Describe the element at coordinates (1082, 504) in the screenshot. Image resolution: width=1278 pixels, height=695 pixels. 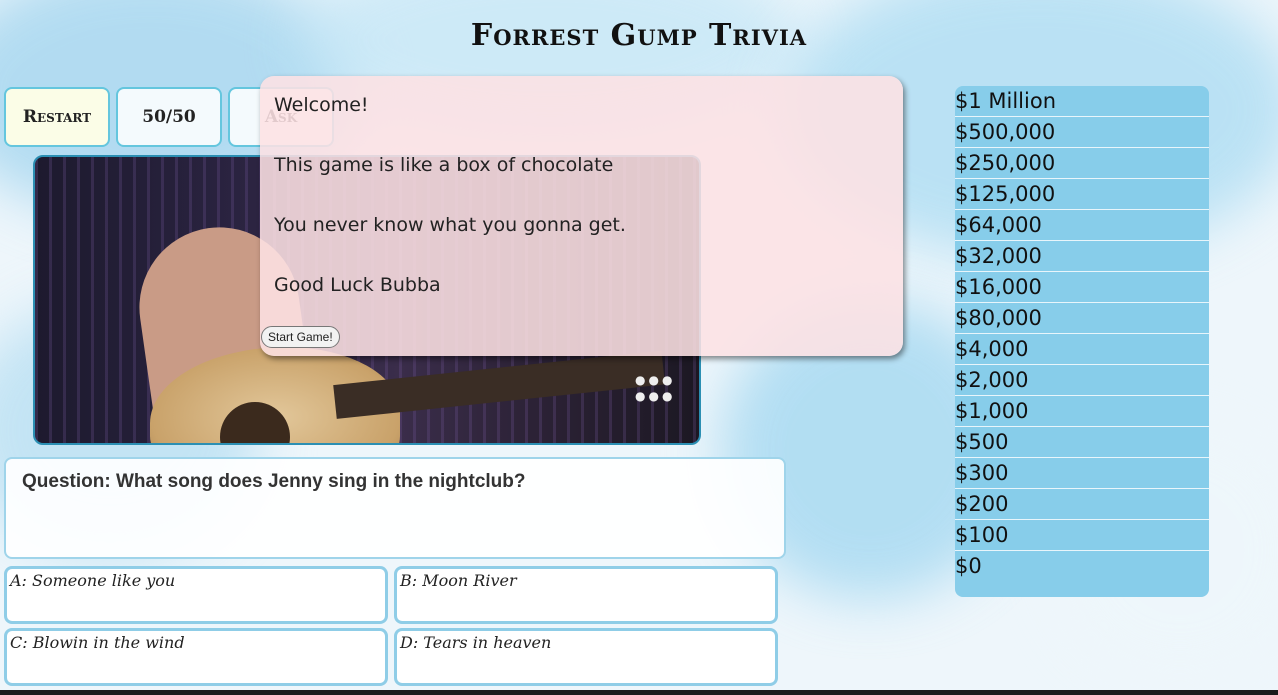
I see `prize-level: $200` at that location.